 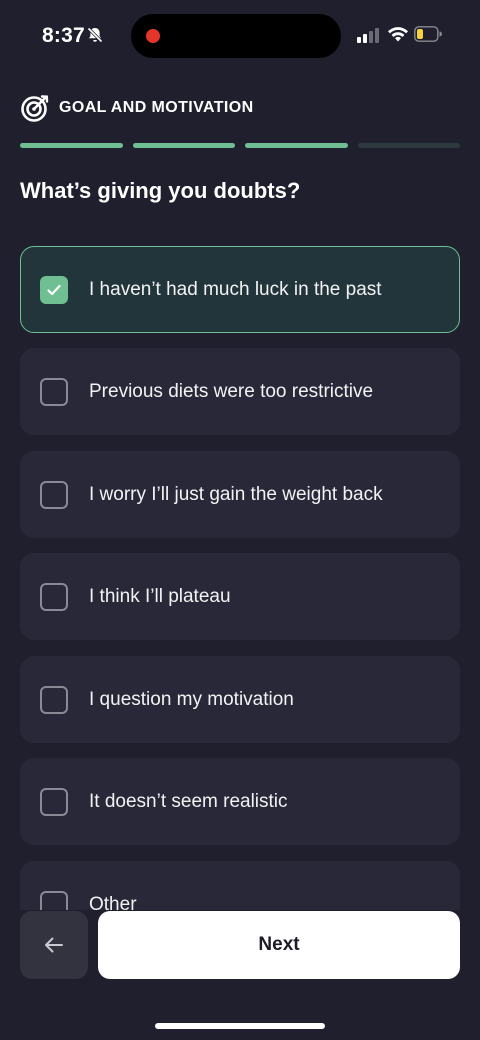 What do you see at coordinates (279, 945) in the screenshot?
I see `next-button: Next` at bounding box center [279, 945].